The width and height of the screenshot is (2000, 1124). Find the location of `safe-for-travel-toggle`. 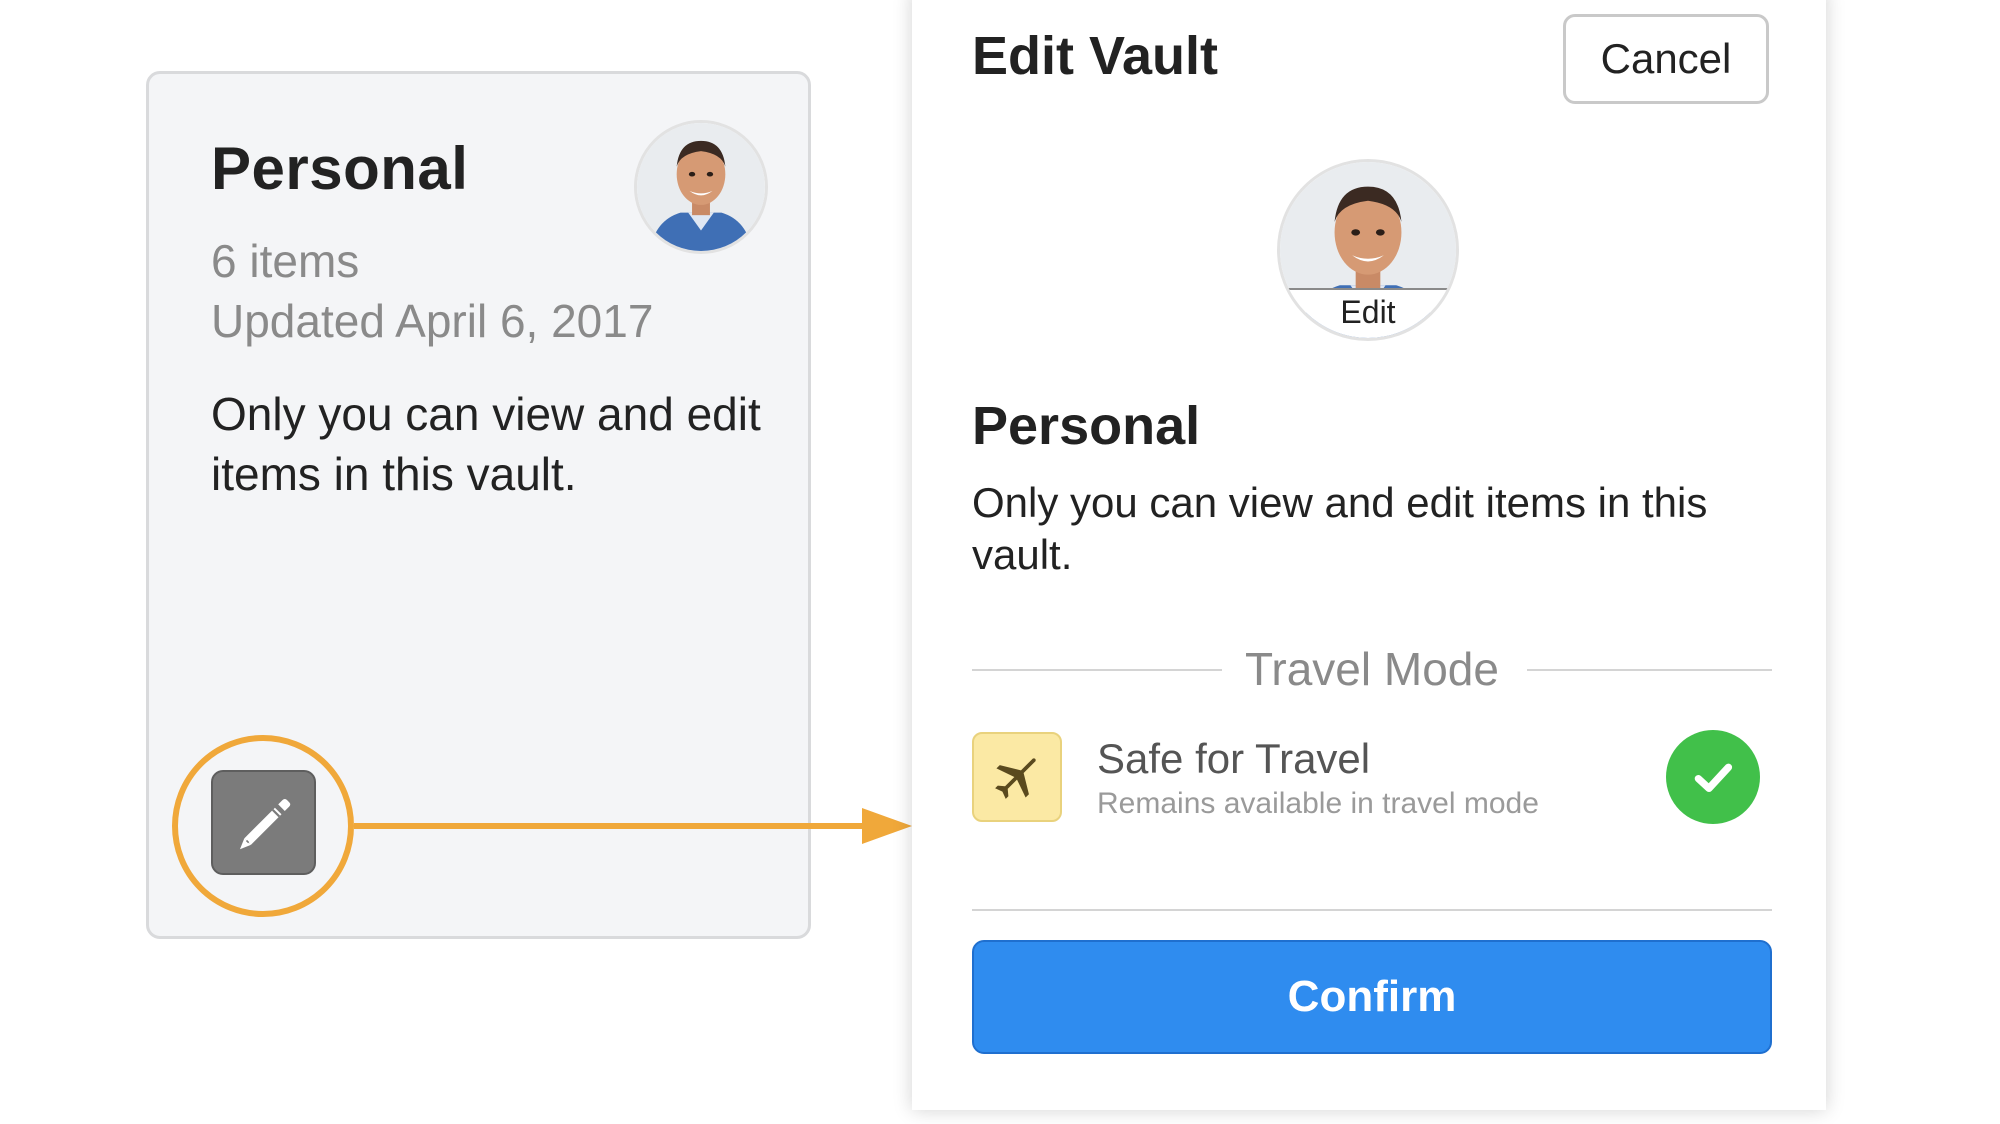

safe-for-travel-toggle is located at coordinates (1713, 777).